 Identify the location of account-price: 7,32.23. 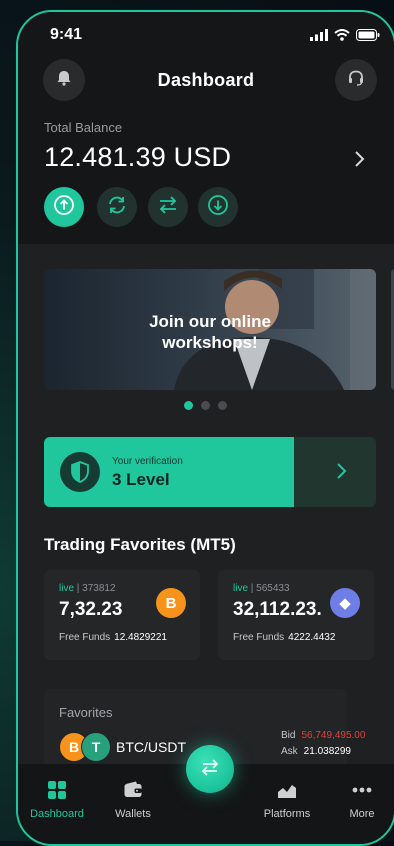
(91, 609).